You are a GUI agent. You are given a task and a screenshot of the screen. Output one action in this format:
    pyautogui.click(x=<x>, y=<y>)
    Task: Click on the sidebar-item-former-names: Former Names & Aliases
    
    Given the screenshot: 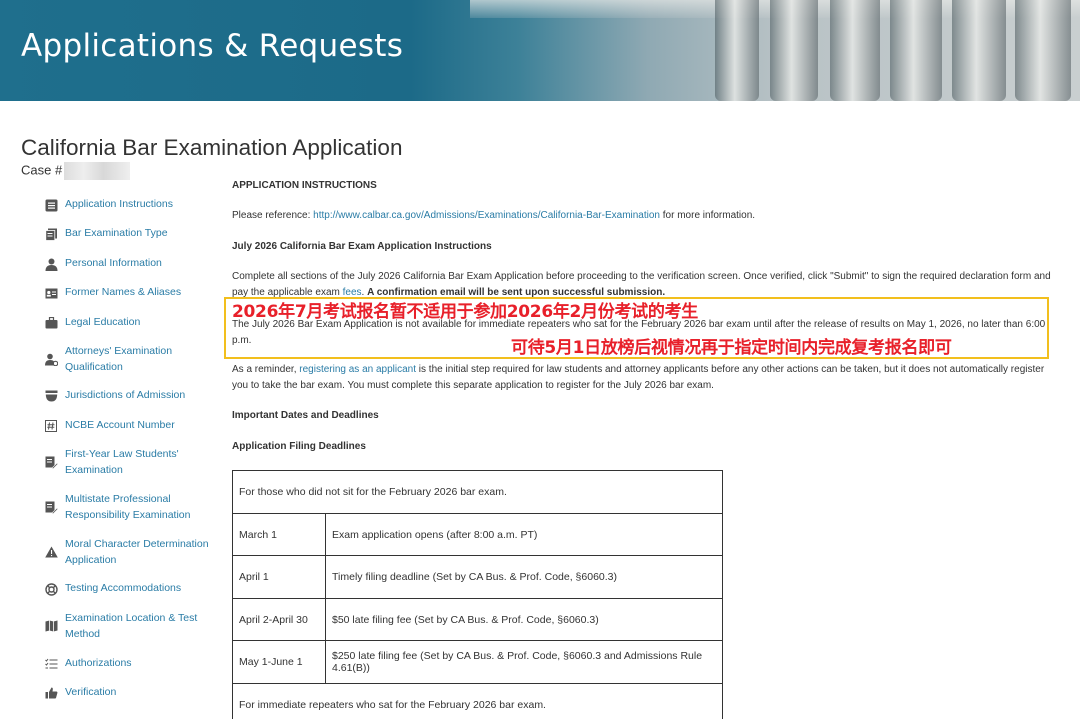 What is the action you would take?
    pyautogui.click(x=129, y=293)
    